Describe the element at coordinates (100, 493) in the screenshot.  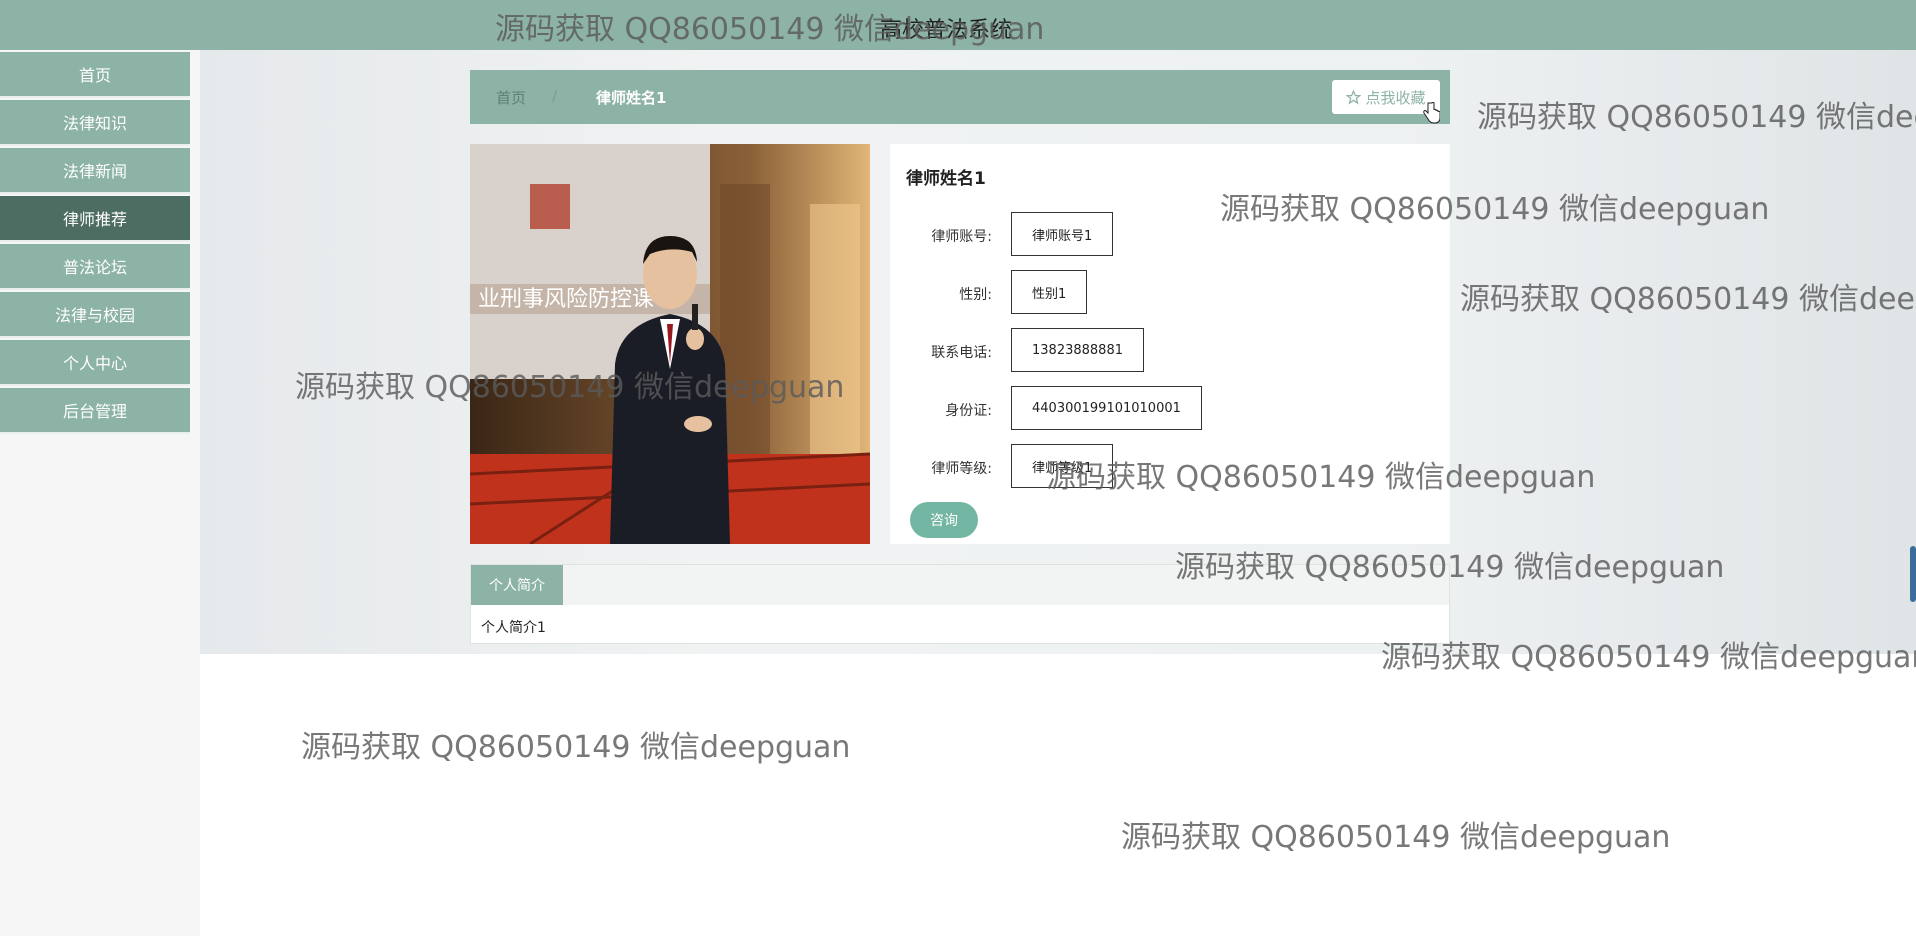
I see `sidebar: 首页 法律知识 法律新闻 律师推荐 普法论坛 法律与校园 个人中心 后台管理` at that location.